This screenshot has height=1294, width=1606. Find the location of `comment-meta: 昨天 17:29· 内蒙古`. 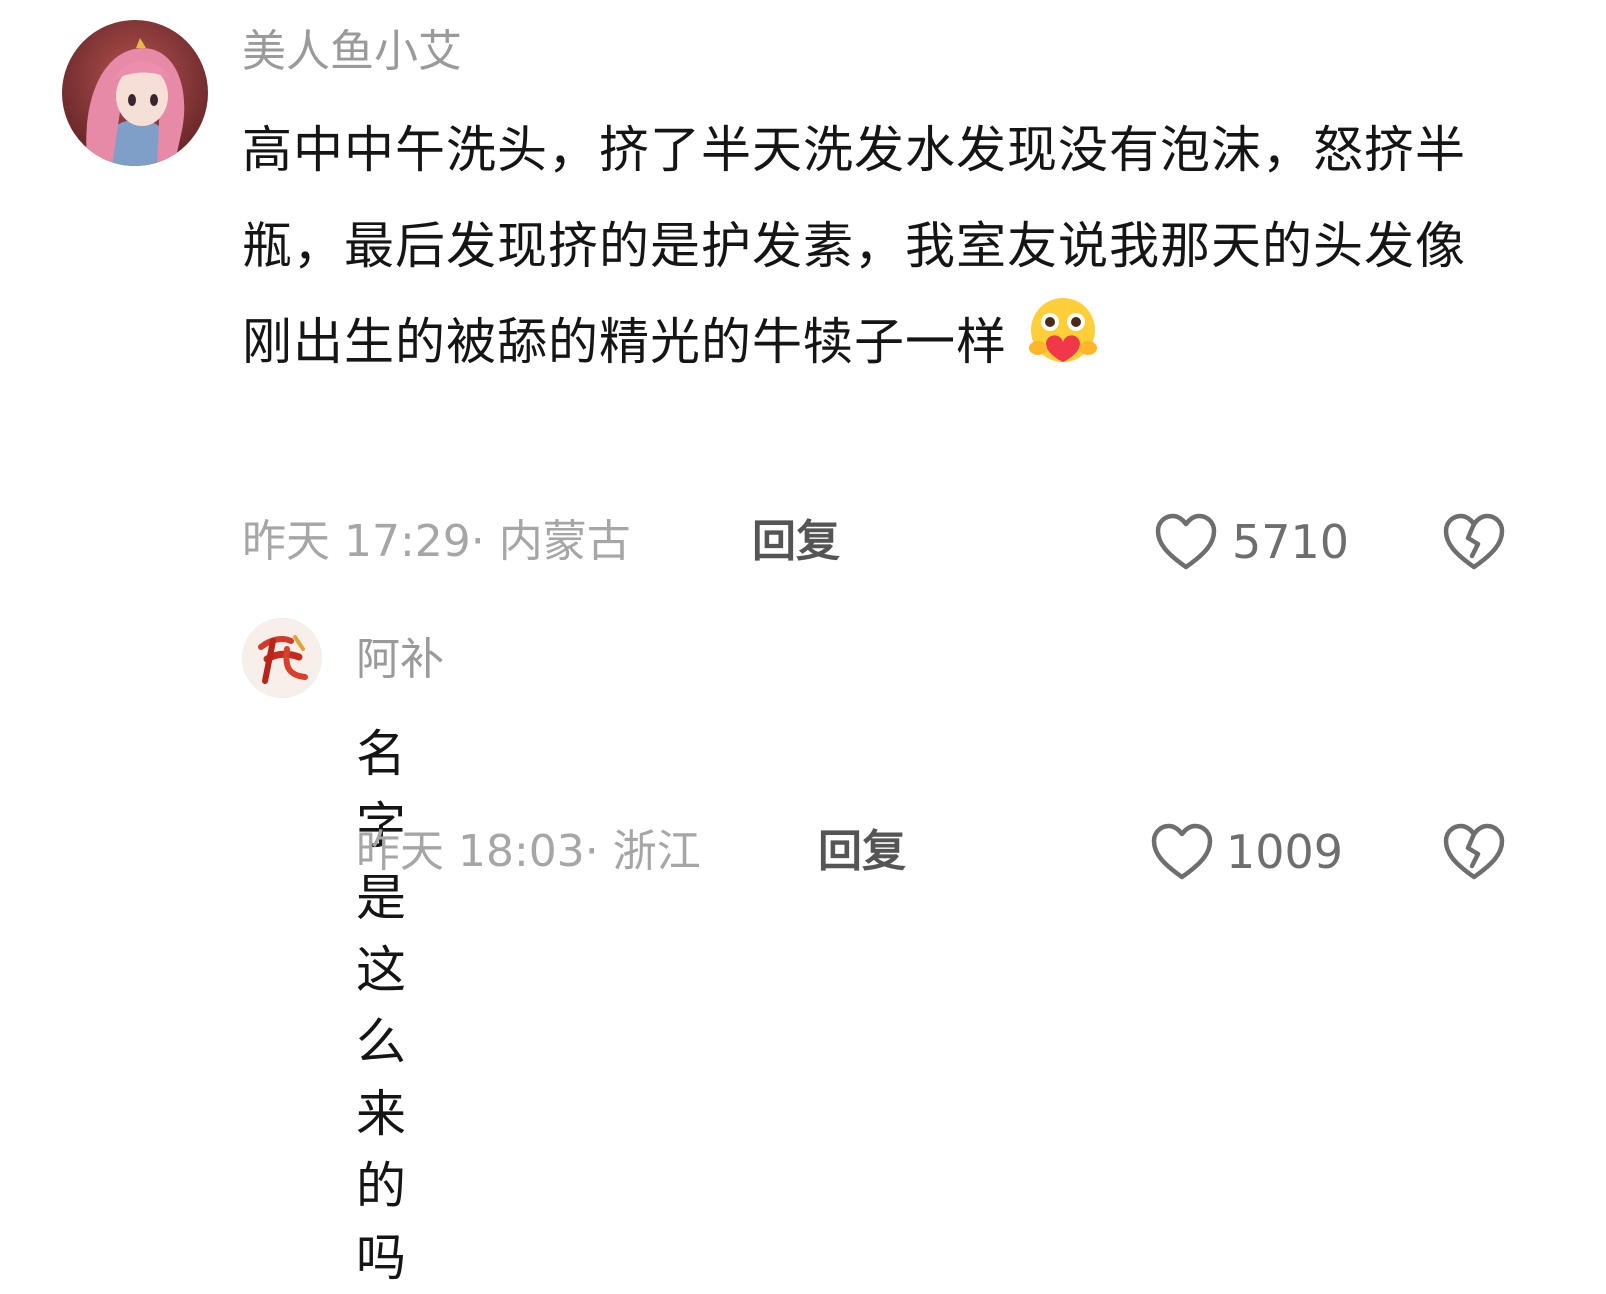

comment-meta: 昨天 17:29· 内蒙古 is located at coordinates (436, 541).